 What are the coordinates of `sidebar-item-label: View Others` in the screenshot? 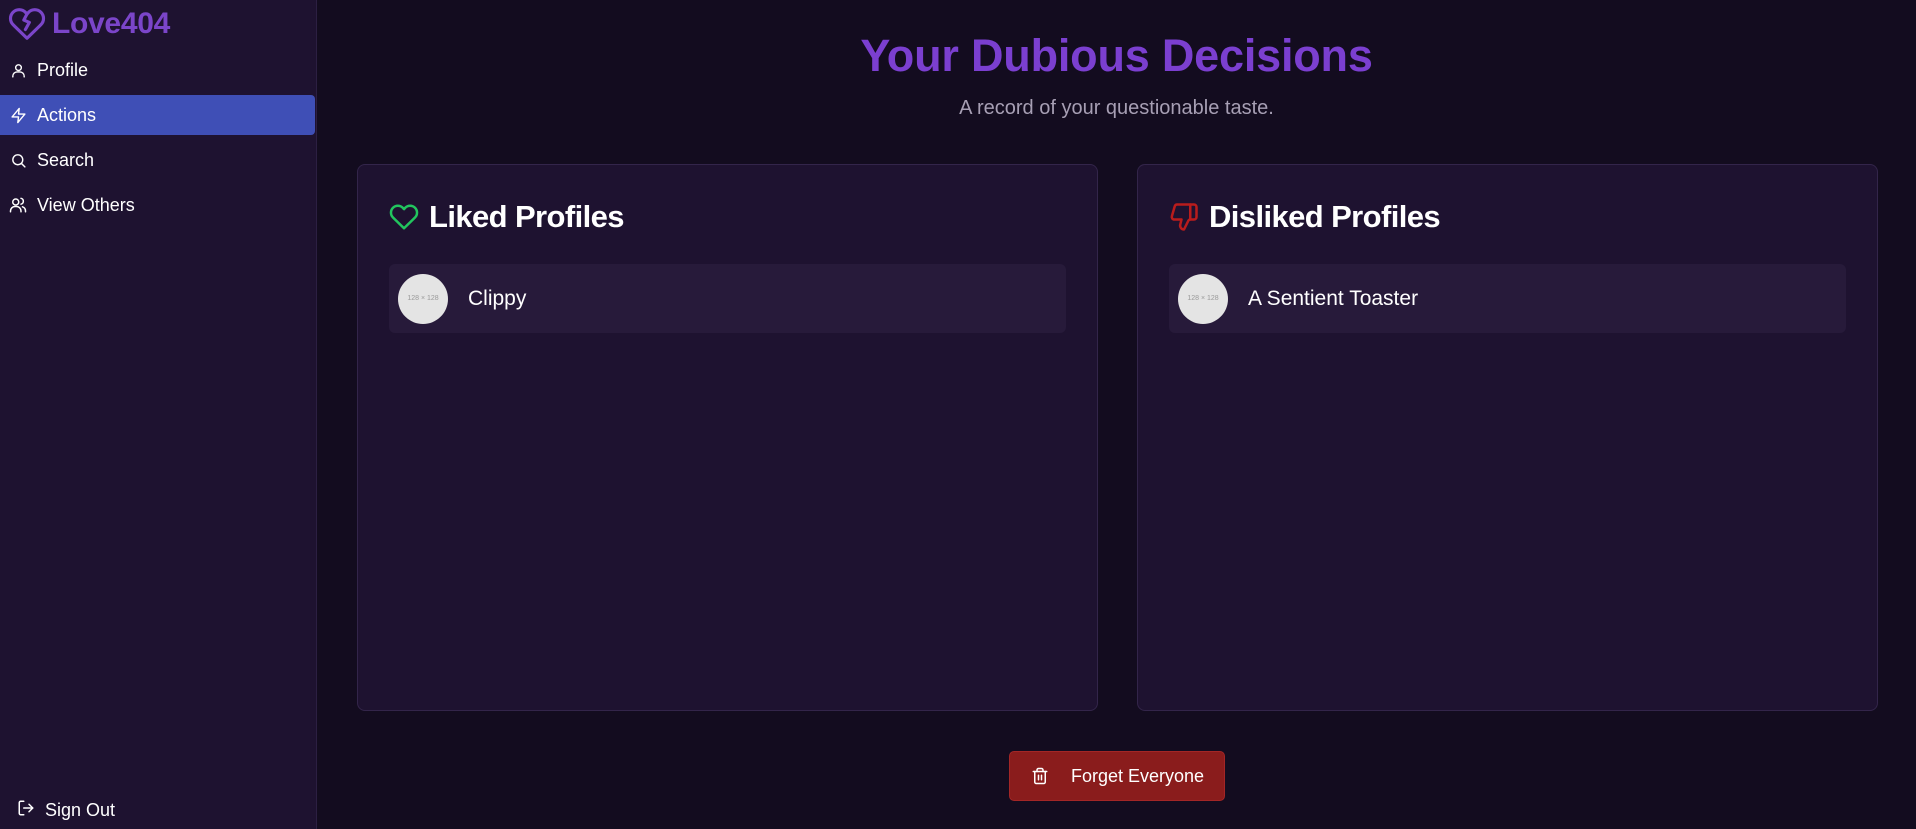 It's located at (86, 204).